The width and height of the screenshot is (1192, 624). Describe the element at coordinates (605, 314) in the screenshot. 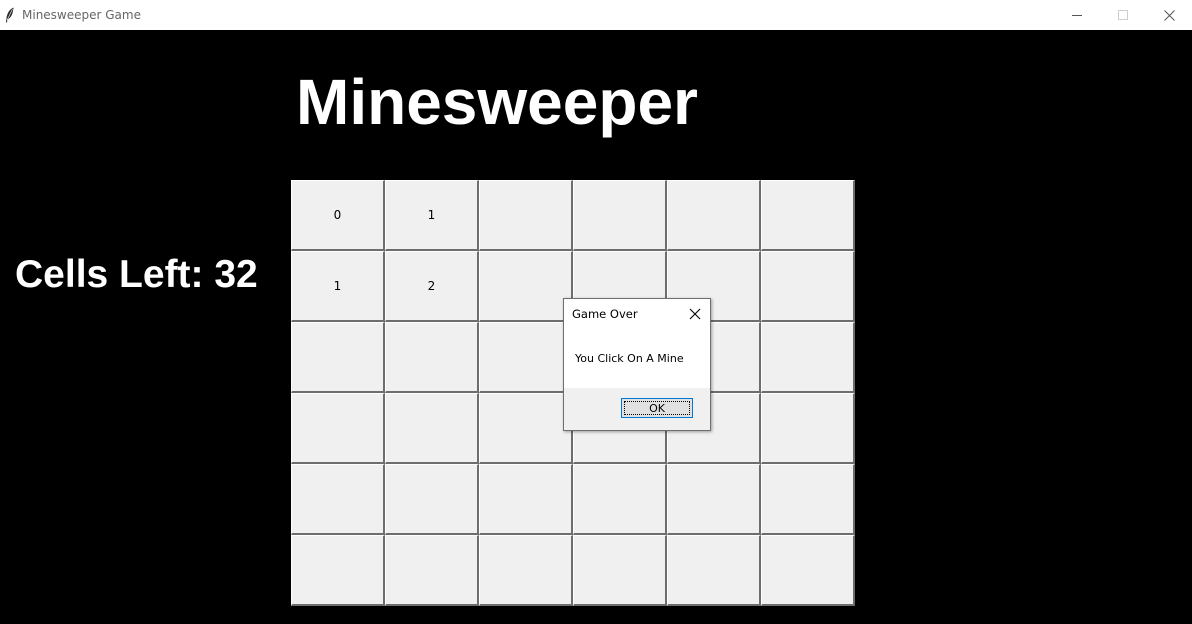

I see `dialog-title: Game Over` at that location.